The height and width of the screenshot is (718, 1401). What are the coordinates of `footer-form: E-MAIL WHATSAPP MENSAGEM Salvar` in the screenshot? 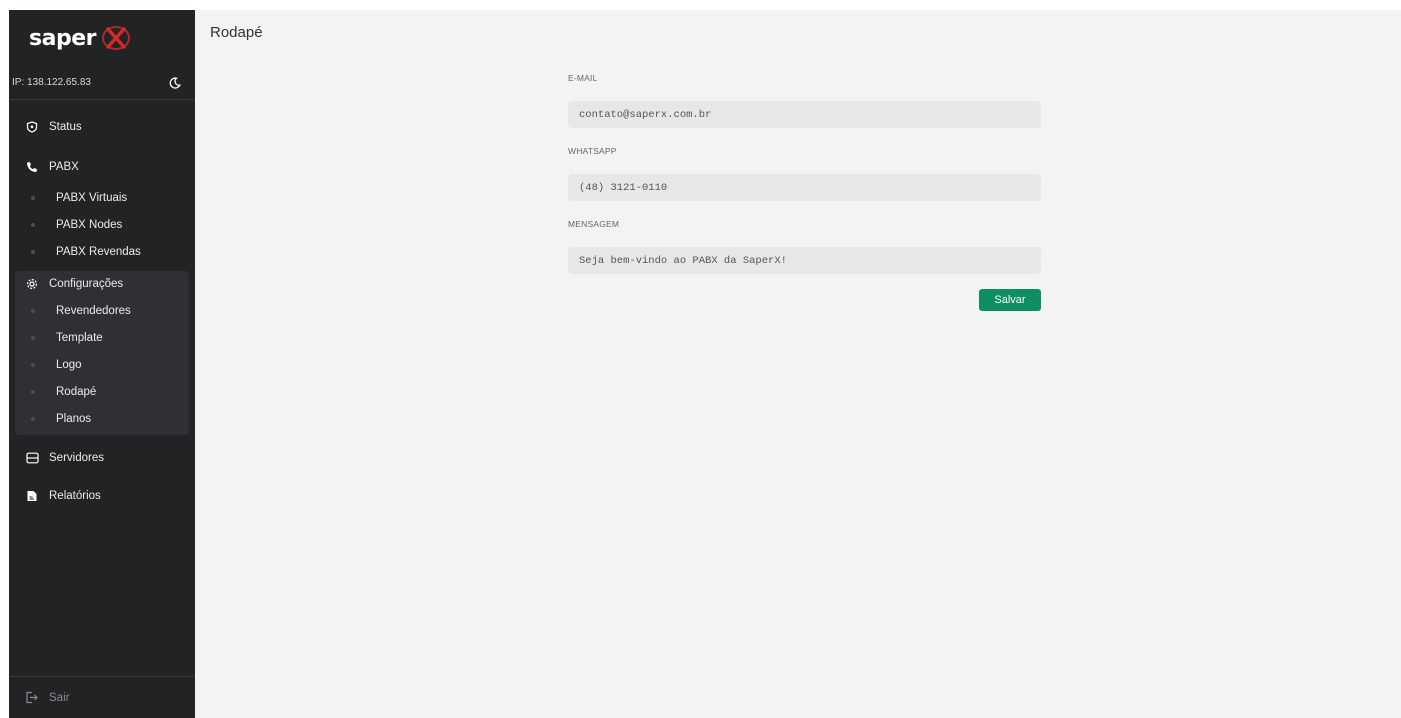 It's located at (804, 190).